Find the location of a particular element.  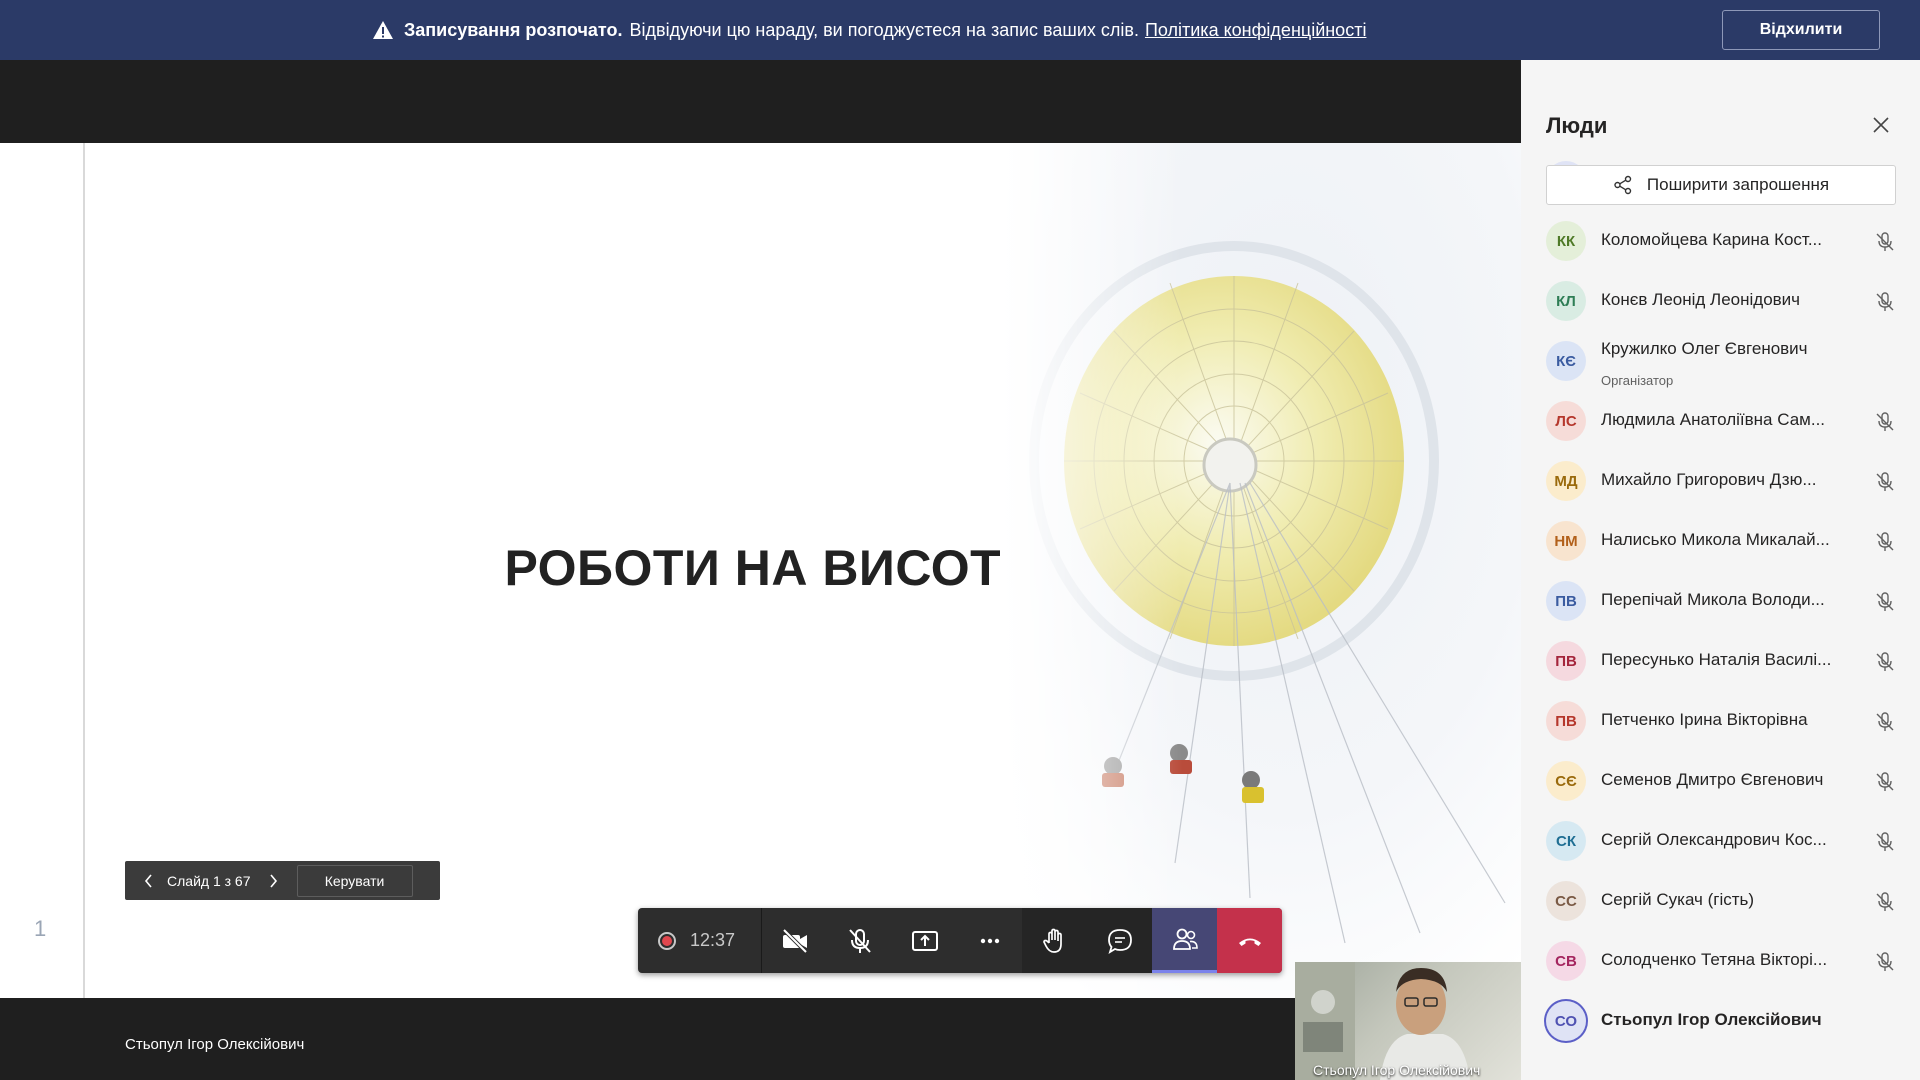

panel-title: Люди is located at coordinates (1577, 125).